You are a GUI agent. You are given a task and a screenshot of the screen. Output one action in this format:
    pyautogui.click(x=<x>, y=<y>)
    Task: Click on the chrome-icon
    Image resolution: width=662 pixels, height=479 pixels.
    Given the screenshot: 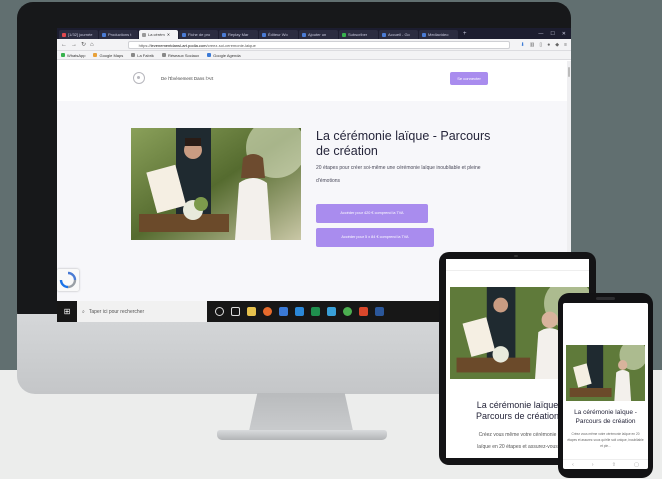 What is the action you would take?
    pyautogui.click(x=347, y=311)
    